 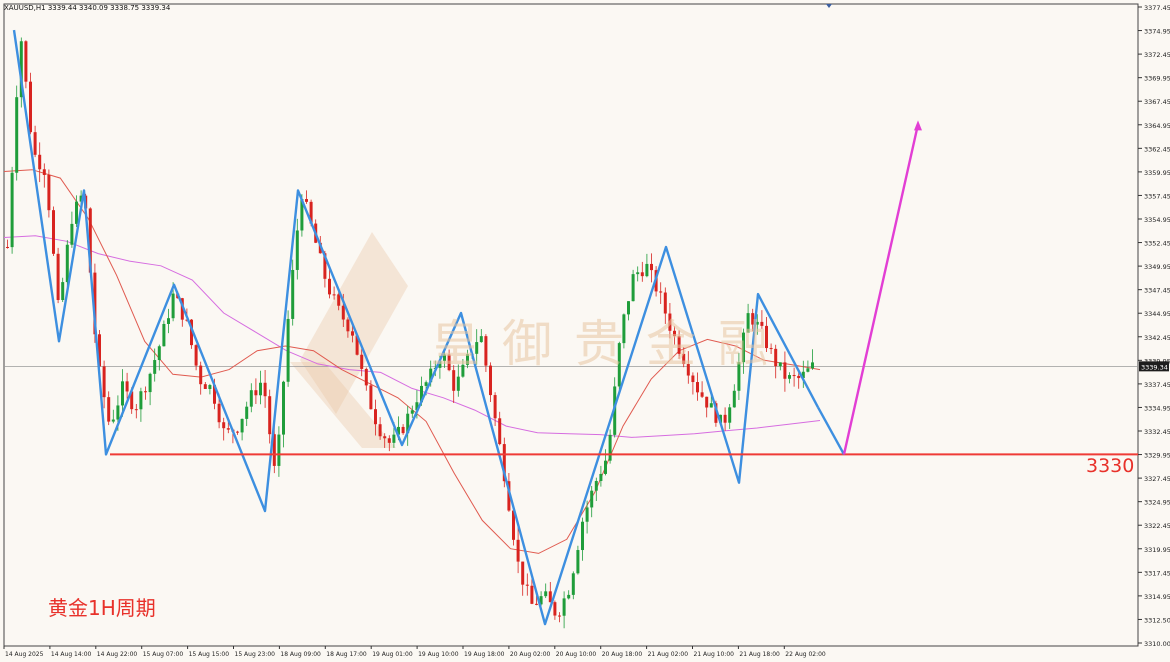 What do you see at coordinates (1110, 466) in the screenshot?
I see `support-level-label: 3330` at bounding box center [1110, 466].